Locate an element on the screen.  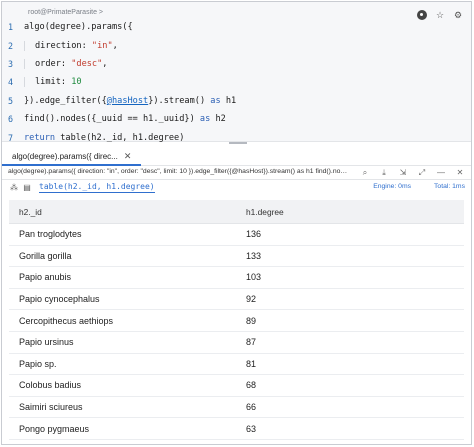
line-number: 7 is located at coordinates (11, 137).